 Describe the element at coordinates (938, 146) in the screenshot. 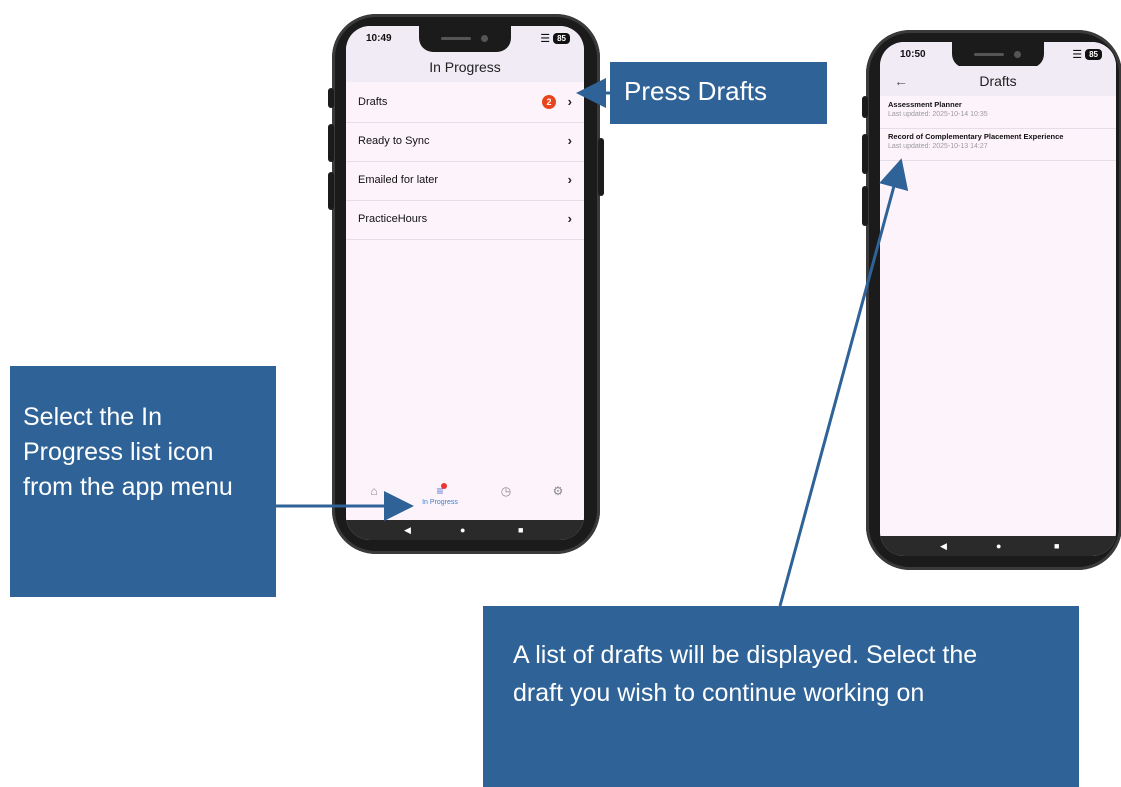

I see `draft-last-updated: Last updated: 2025-10-13 14:27` at that location.